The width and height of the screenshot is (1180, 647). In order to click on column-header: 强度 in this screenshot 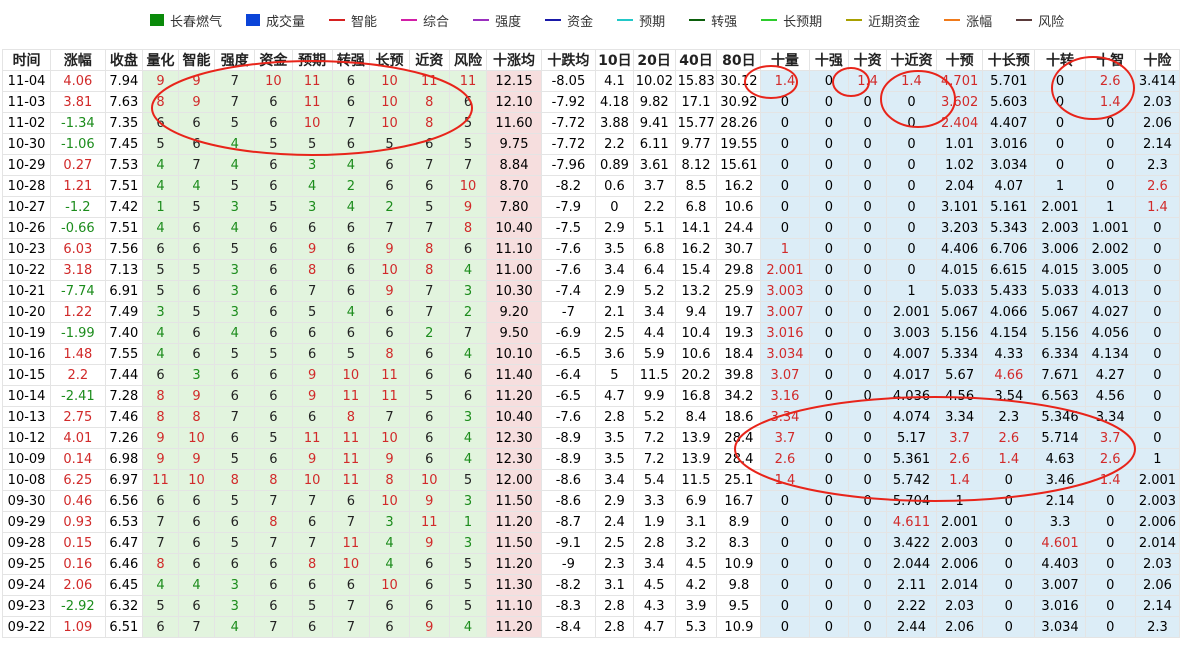, I will do `click(235, 60)`.